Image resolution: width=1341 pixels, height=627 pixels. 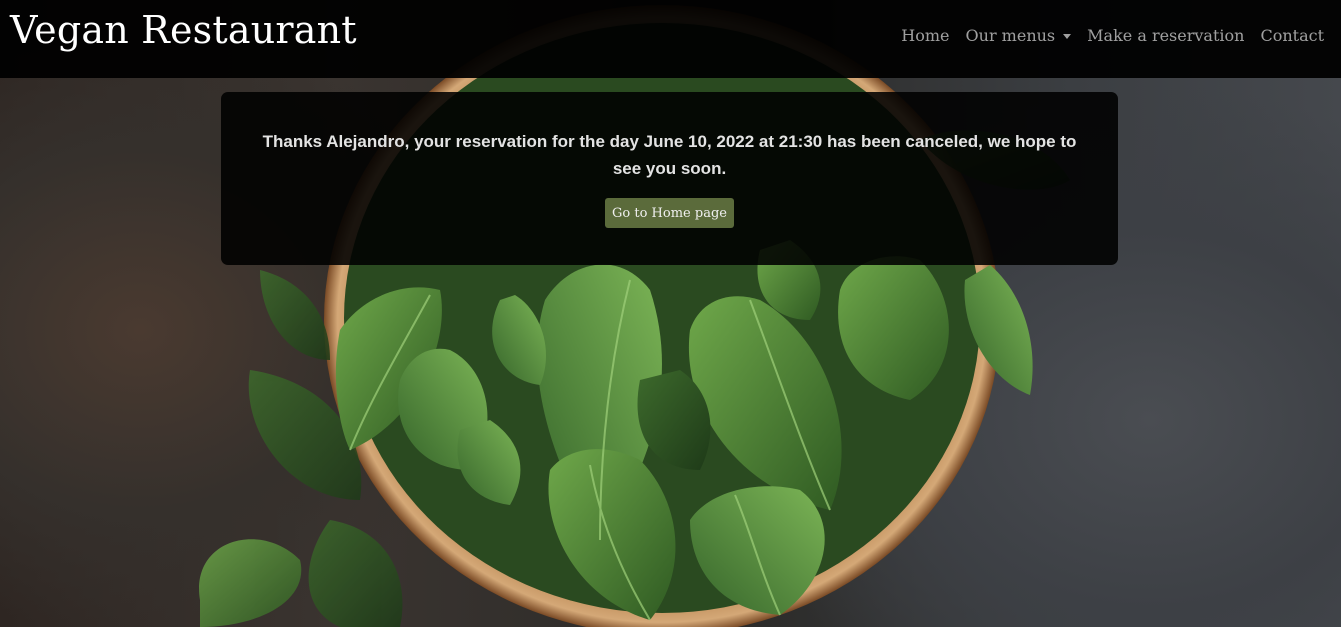 I want to click on nav-dropdown-our-menus: Our menus, so click(x=1019, y=35).